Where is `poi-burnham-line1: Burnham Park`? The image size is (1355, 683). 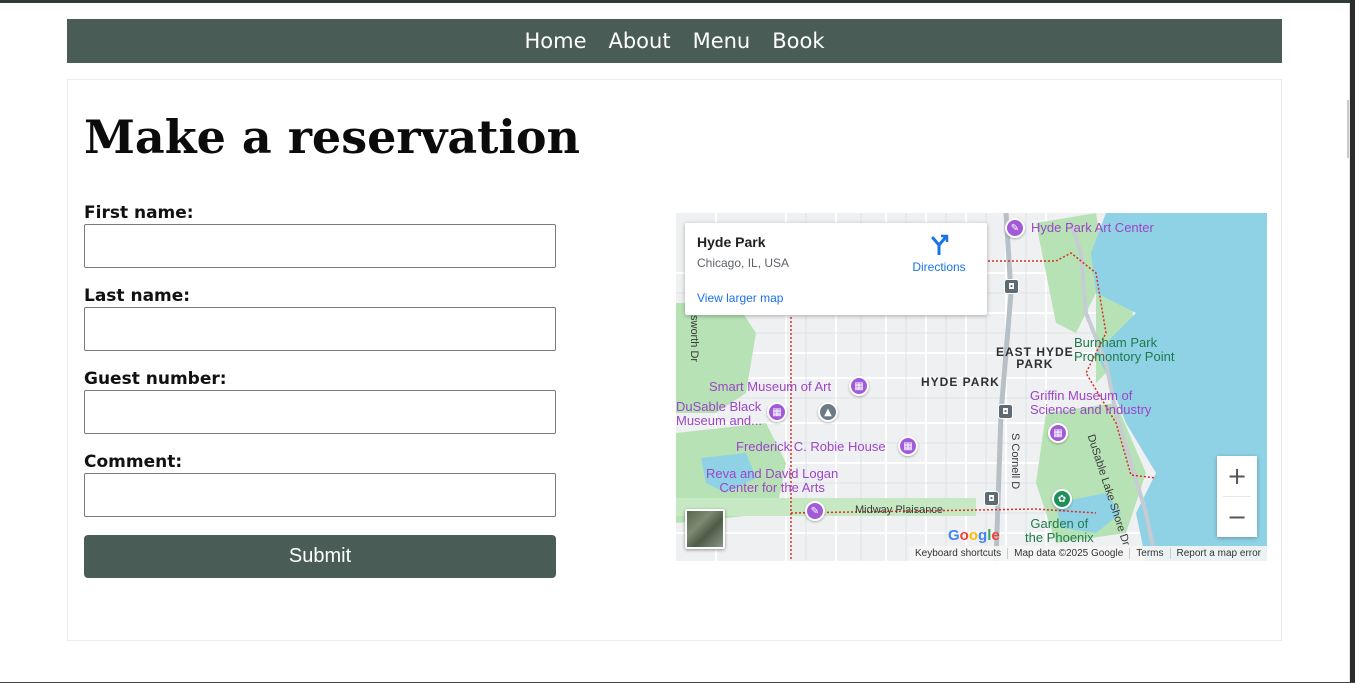
poi-burnham-line1: Burnham Park is located at coordinates (1116, 342).